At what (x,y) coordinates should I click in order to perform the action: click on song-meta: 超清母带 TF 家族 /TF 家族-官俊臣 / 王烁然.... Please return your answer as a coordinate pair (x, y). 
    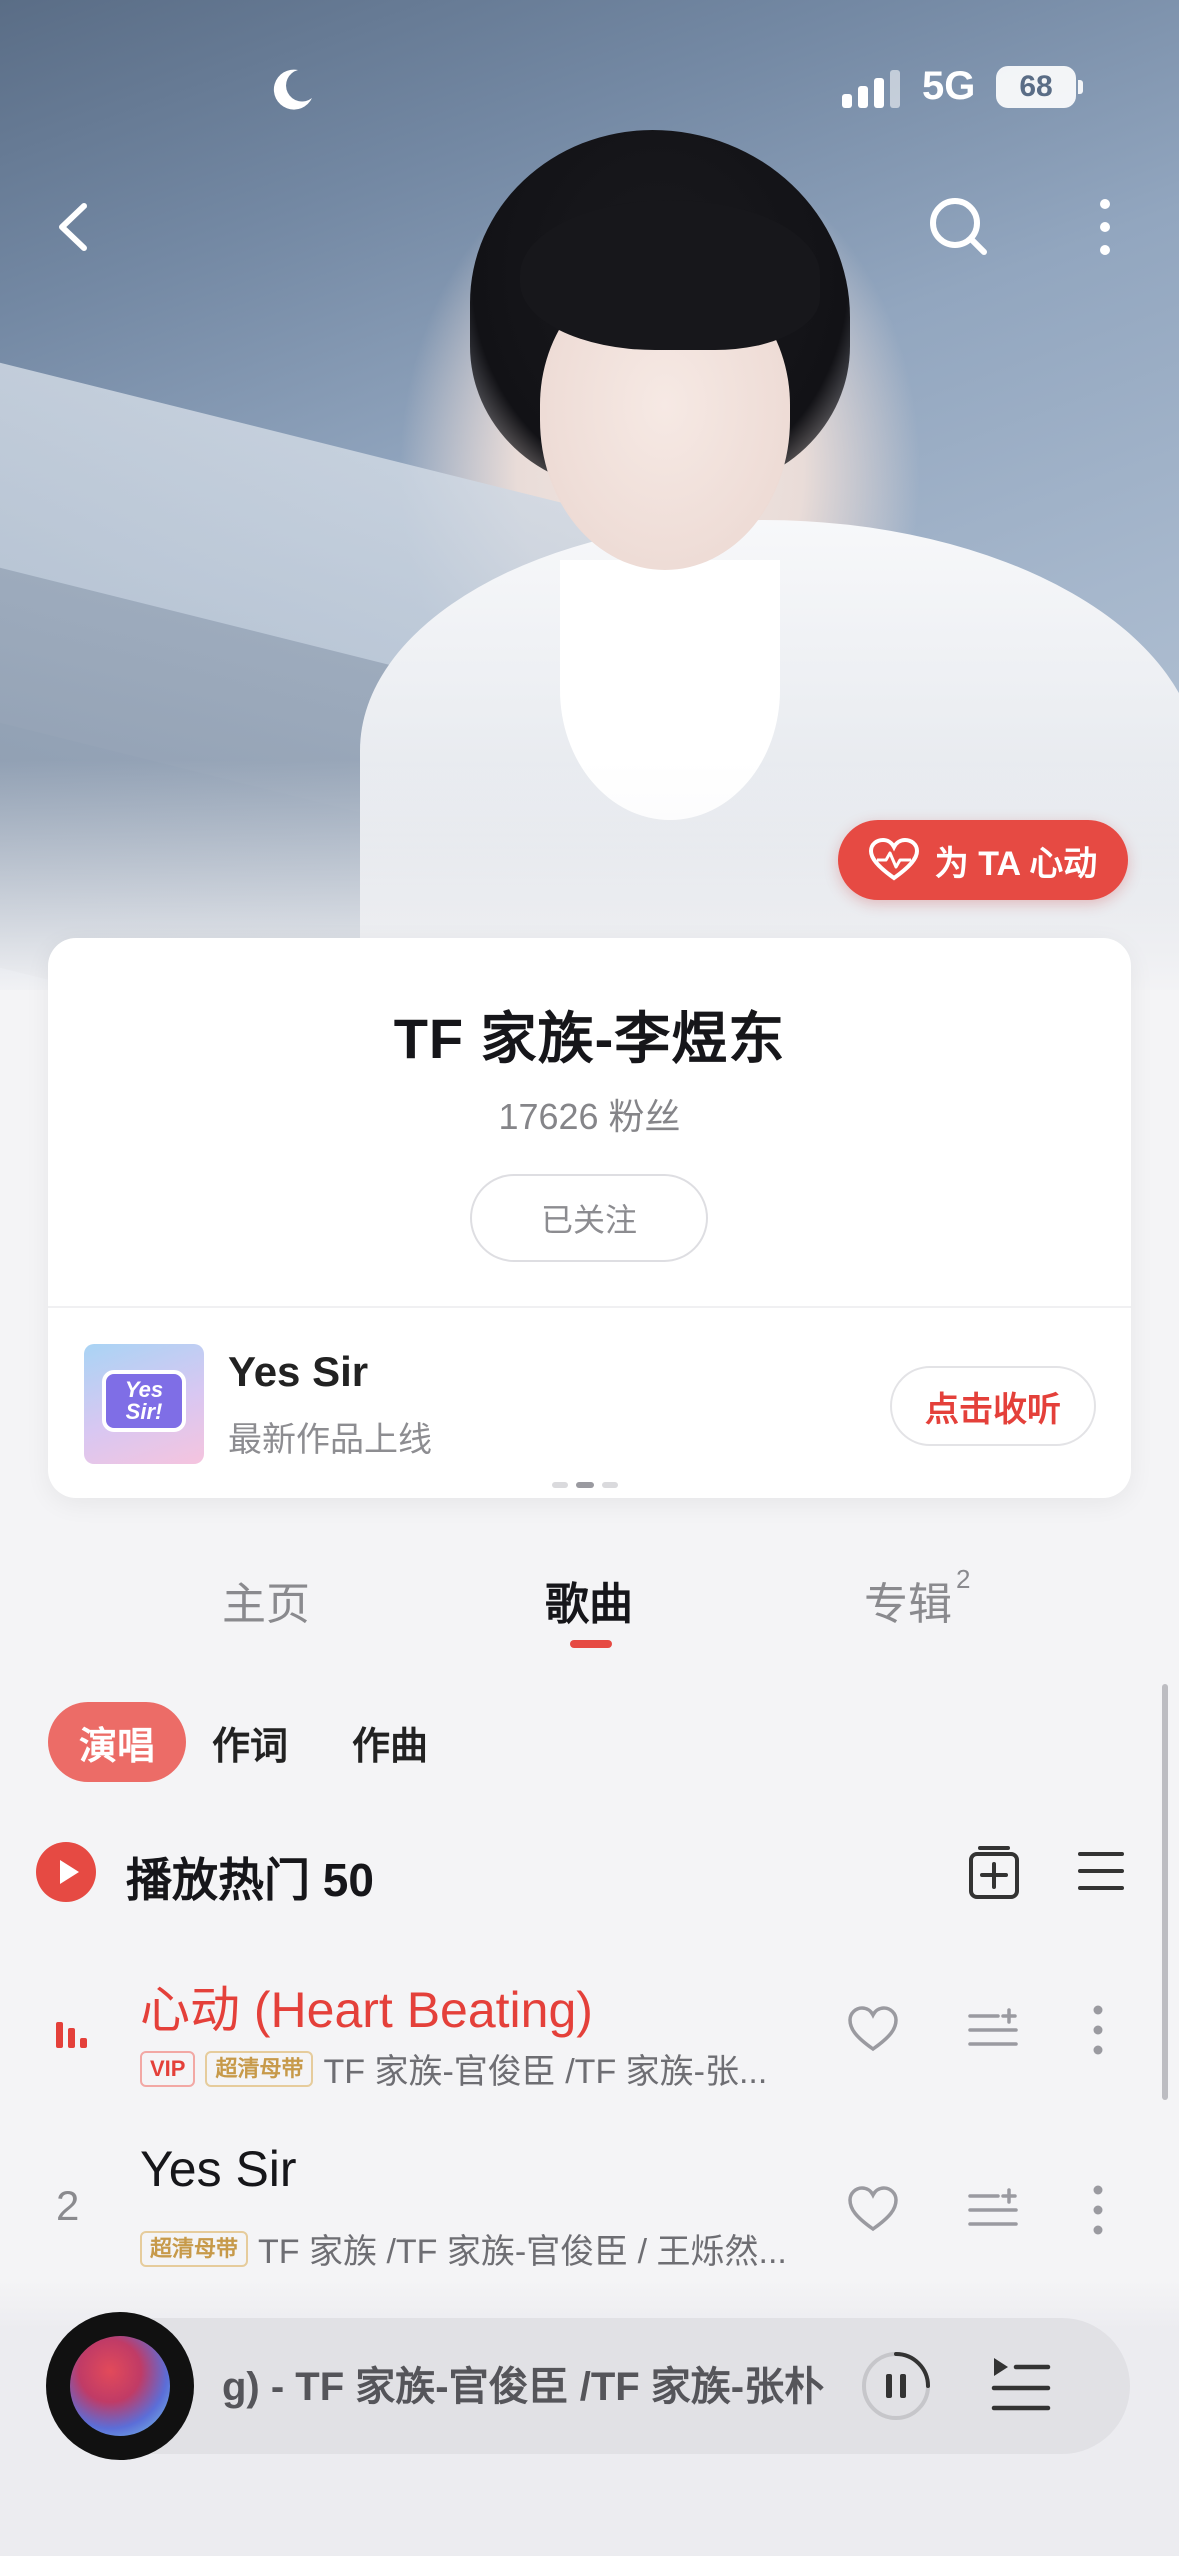
    Looking at the image, I should click on (470, 2248).